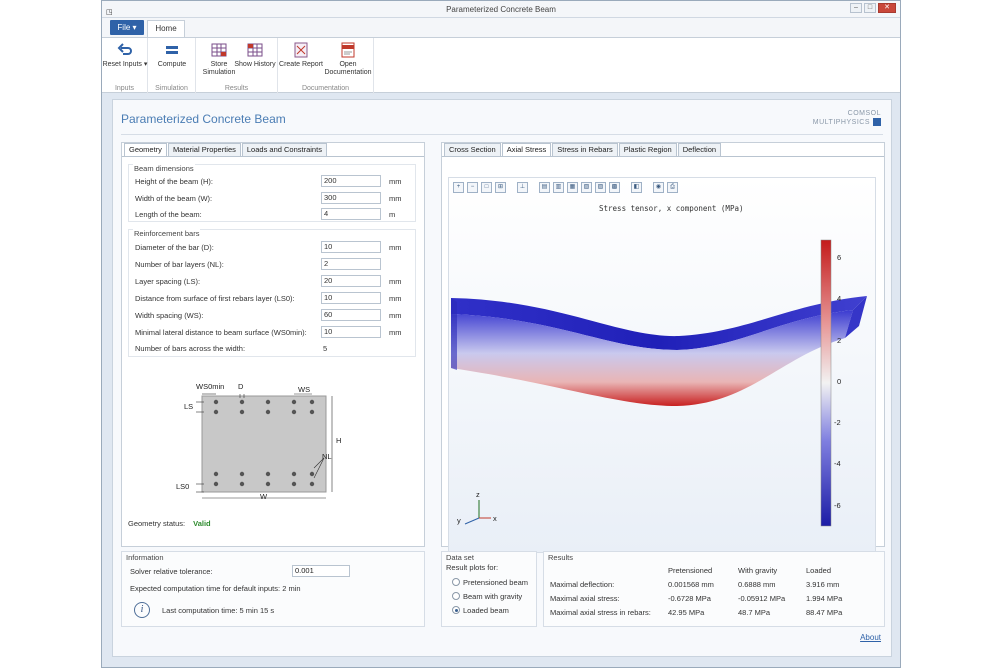 This screenshot has height=668, width=1002. Describe the element at coordinates (887, 8) in the screenshot. I see `close-button: ✕` at that location.